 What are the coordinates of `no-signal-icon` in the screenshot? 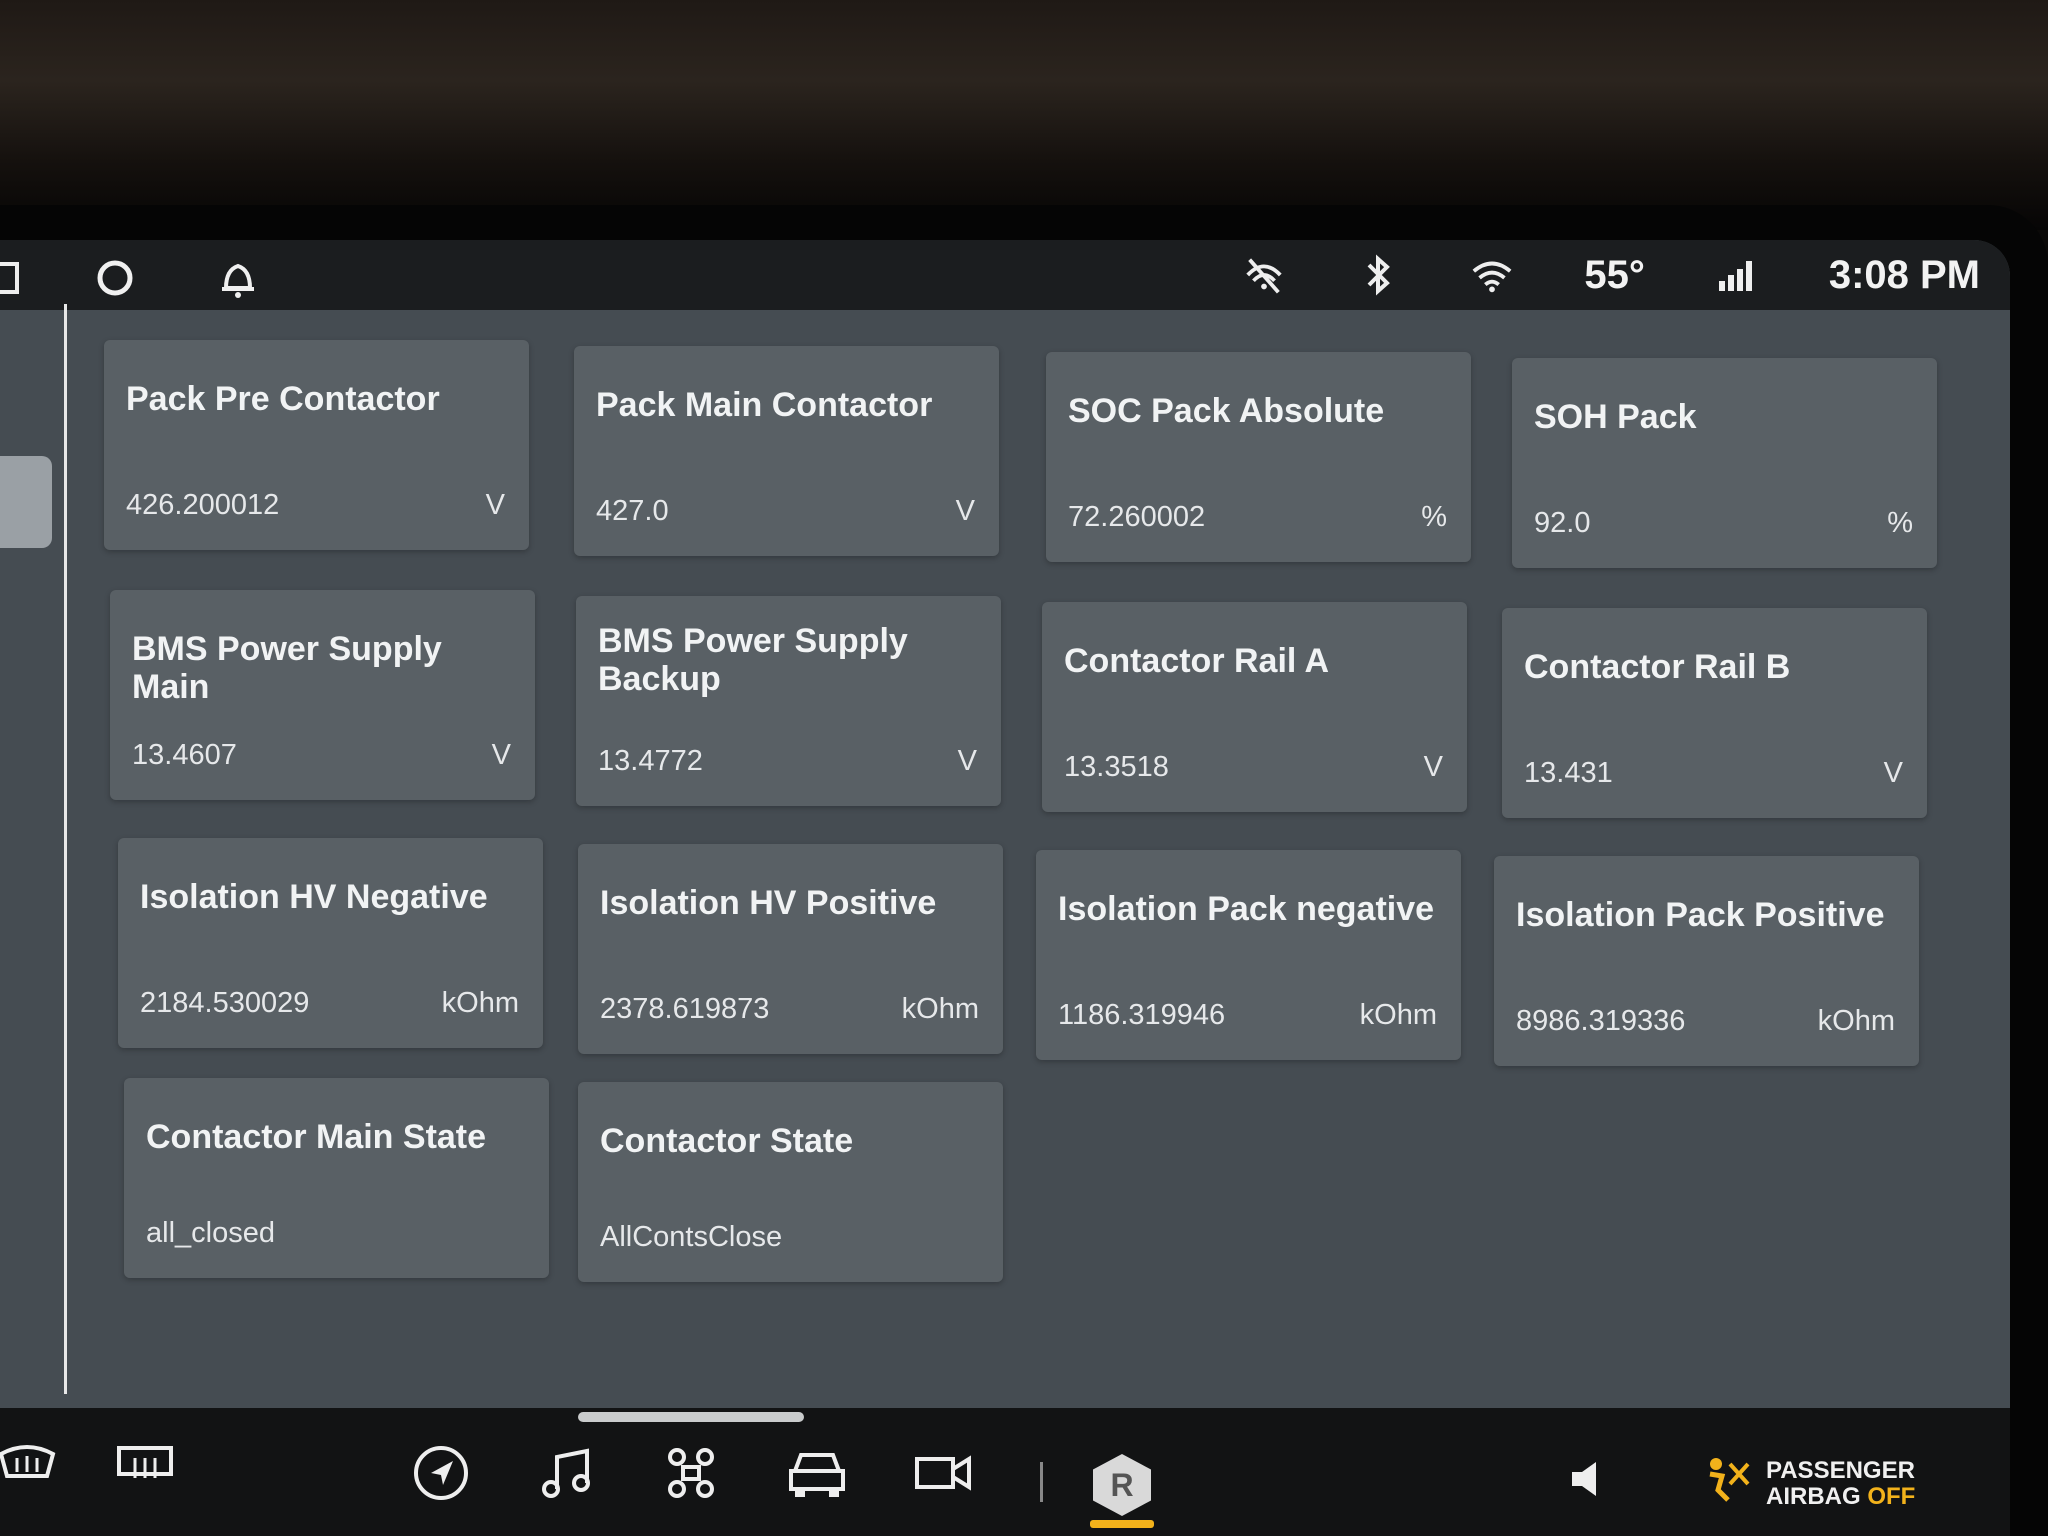 It's located at (1264, 275).